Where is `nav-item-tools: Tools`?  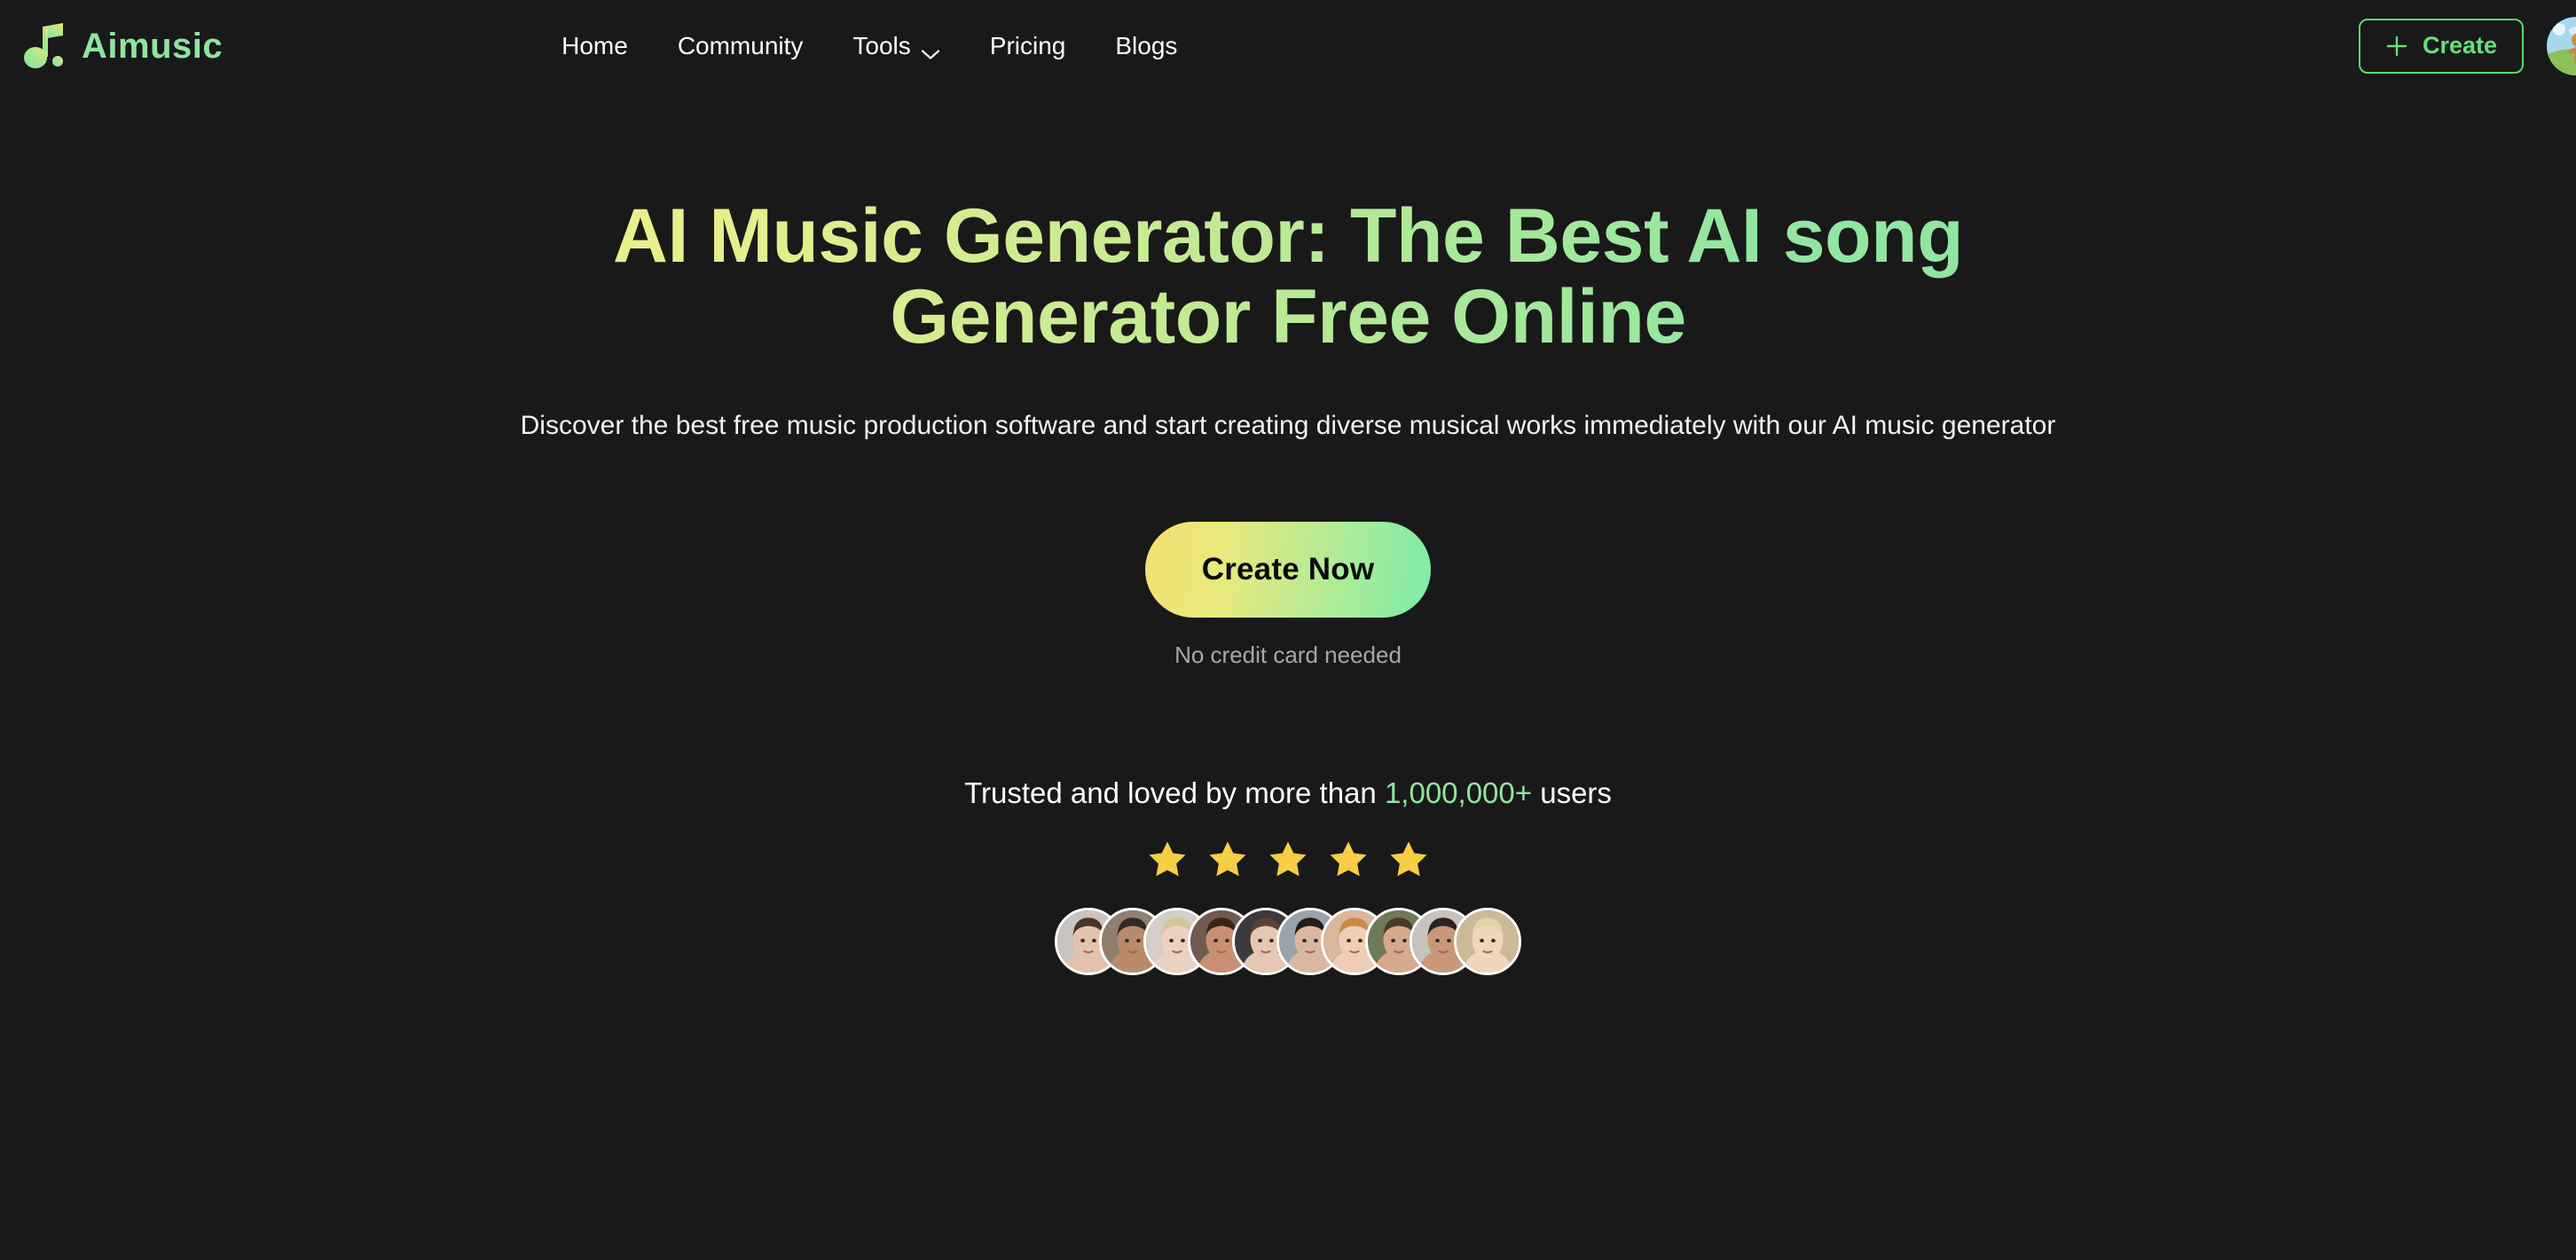
nav-item-tools: Tools is located at coordinates (896, 46).